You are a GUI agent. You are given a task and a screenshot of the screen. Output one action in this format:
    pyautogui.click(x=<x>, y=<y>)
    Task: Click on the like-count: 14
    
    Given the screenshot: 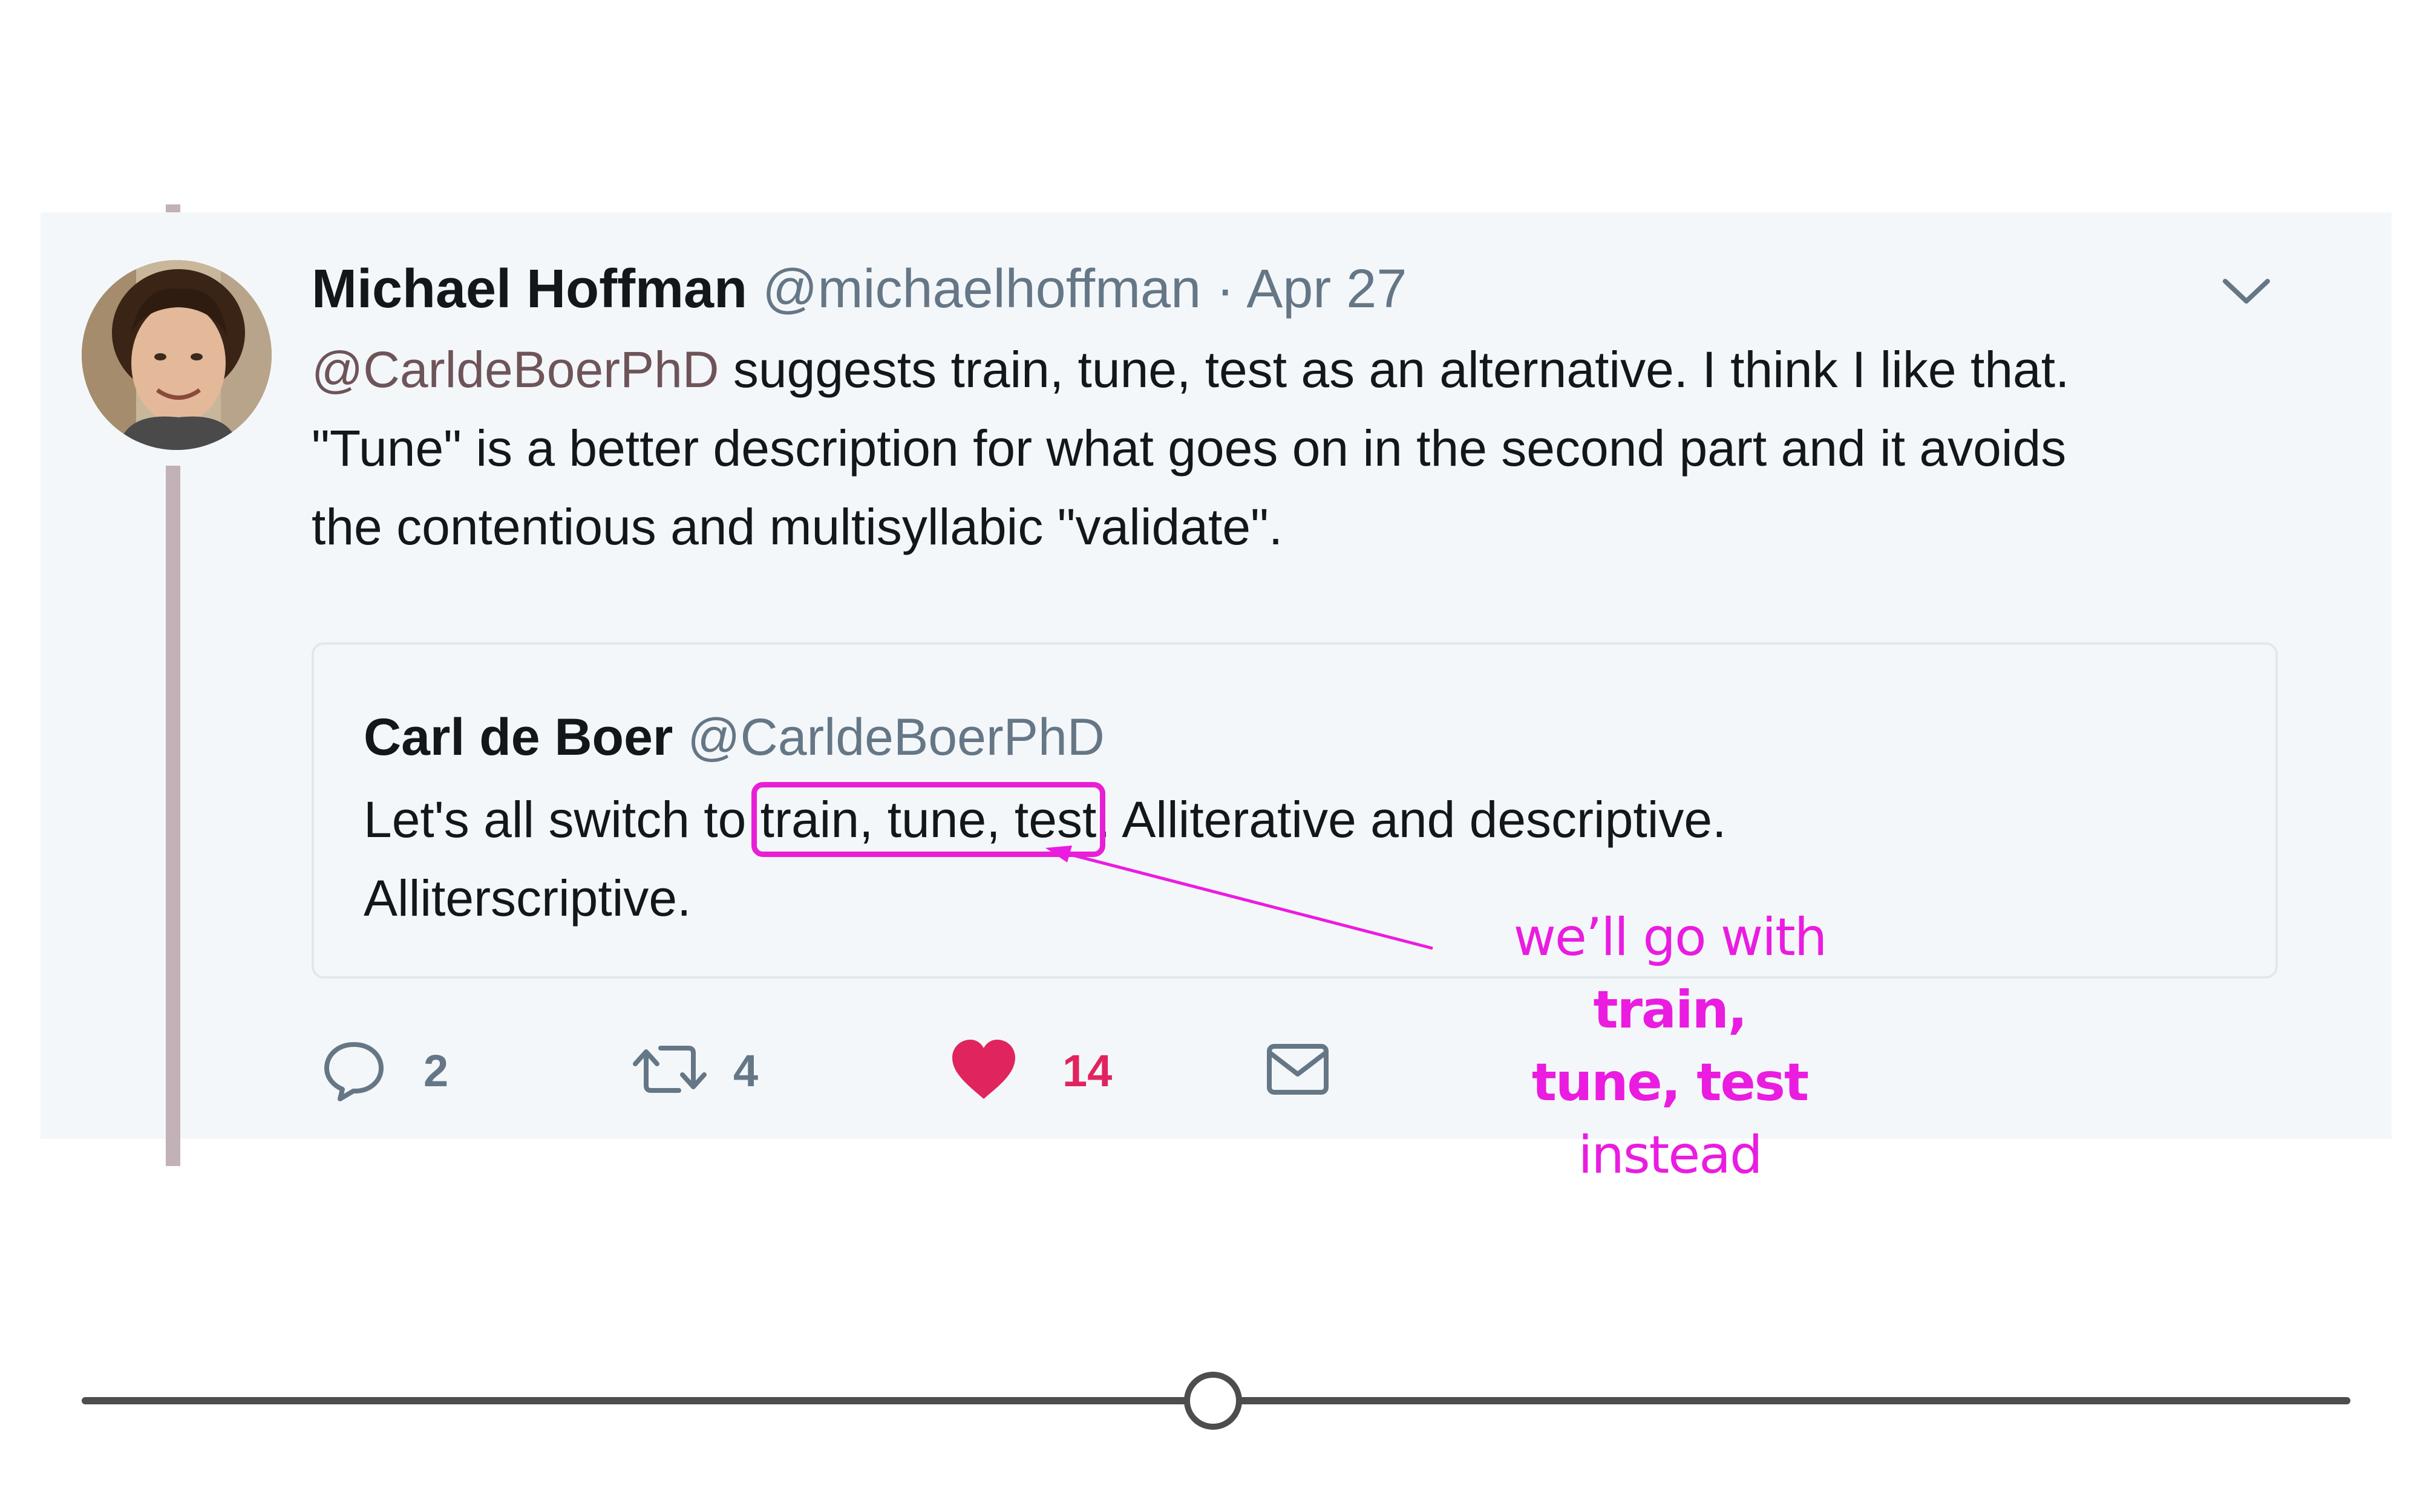 What is the action you would take?
    pyautogui.click(x=1087, y=1070)
    